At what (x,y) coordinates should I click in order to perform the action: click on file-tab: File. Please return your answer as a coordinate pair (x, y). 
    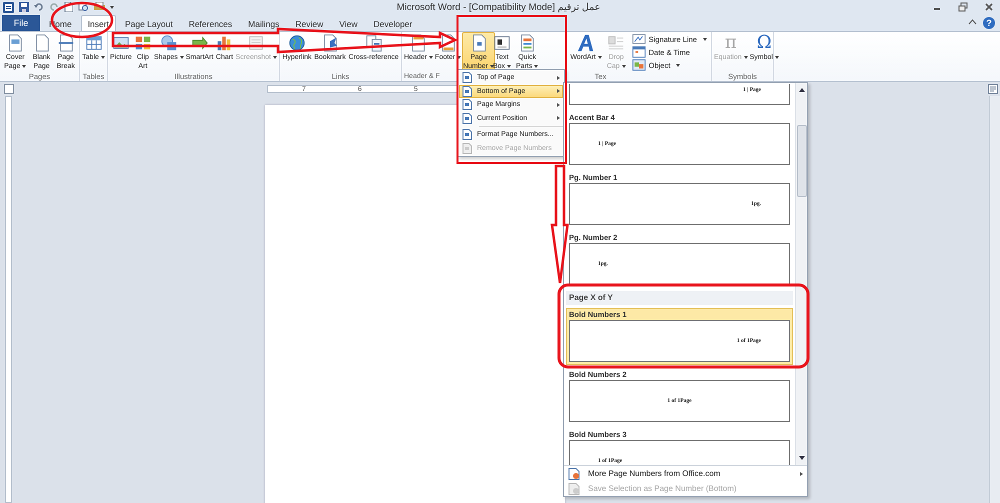
    Looking at the image, I should click on (21, 23).